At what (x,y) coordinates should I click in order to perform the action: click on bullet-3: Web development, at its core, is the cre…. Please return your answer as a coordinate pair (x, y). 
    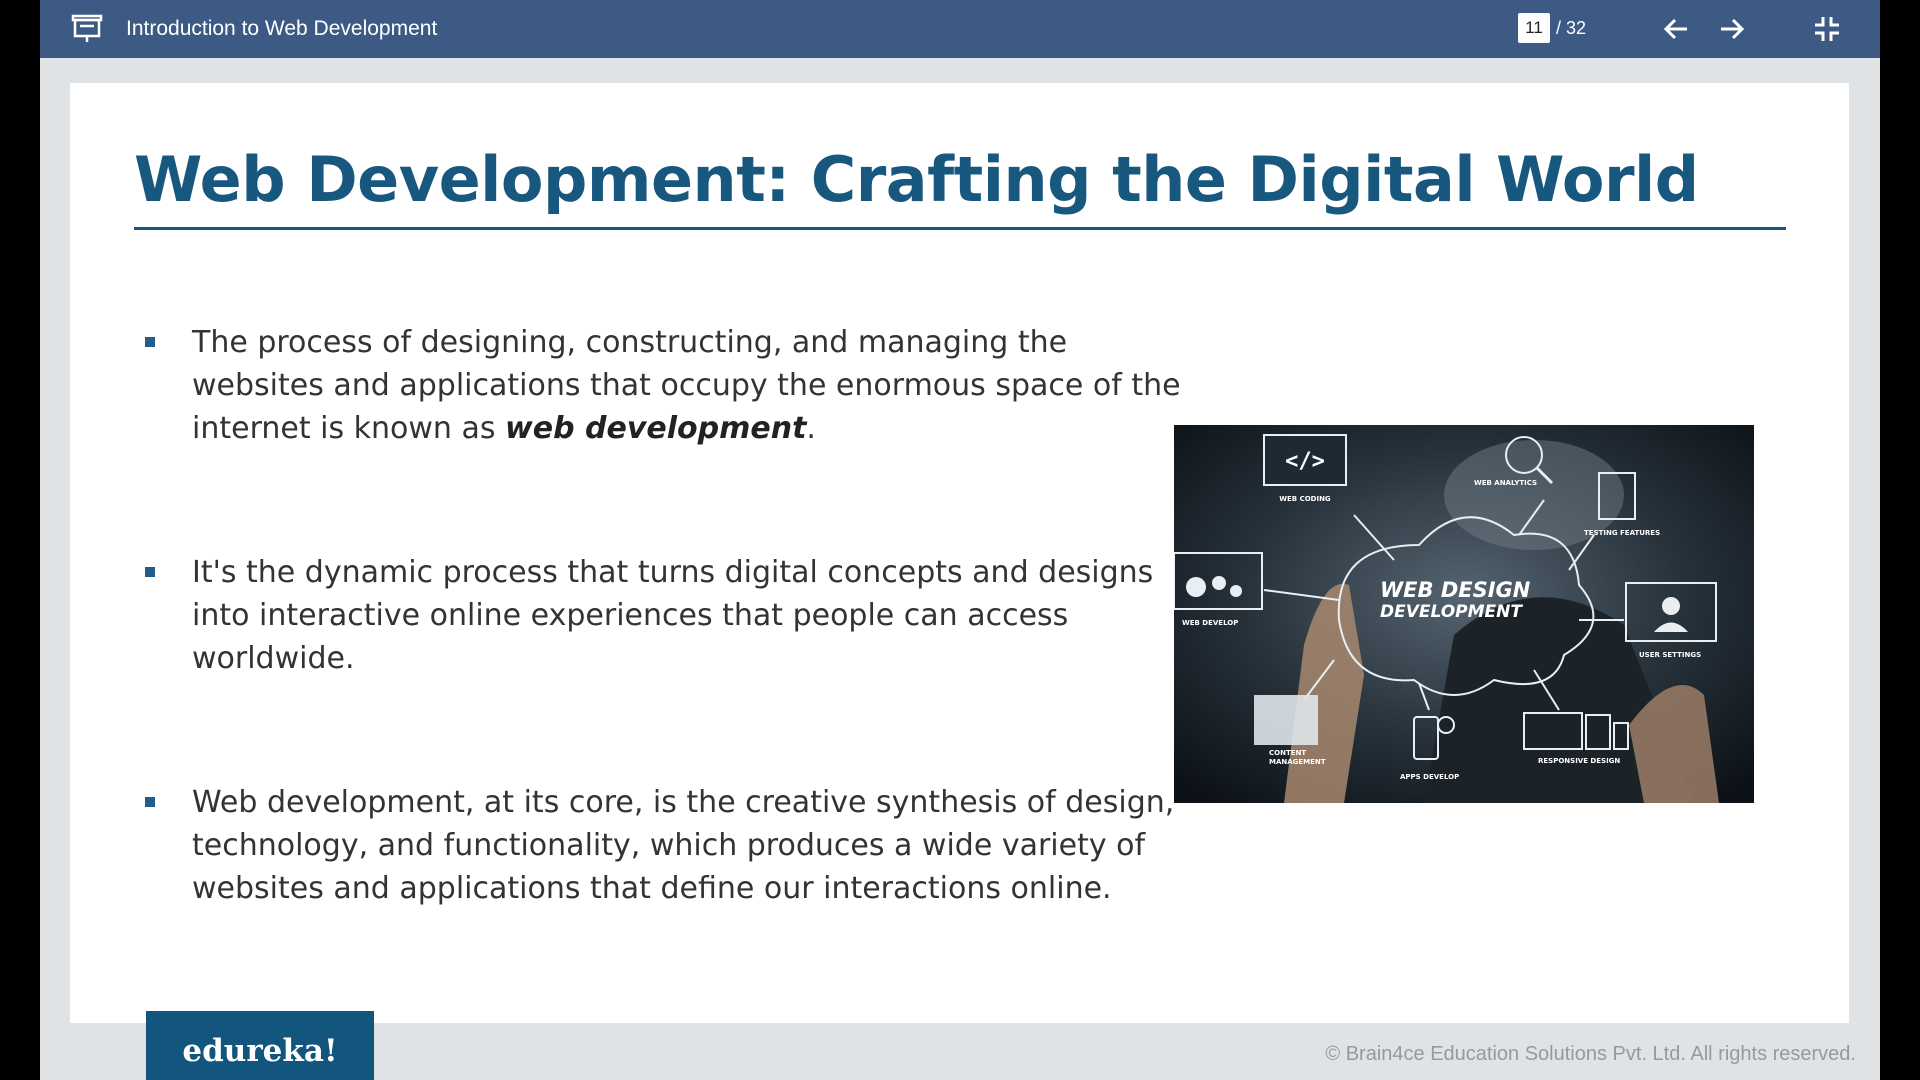
    Looking at the image, I should click on (665, 845).